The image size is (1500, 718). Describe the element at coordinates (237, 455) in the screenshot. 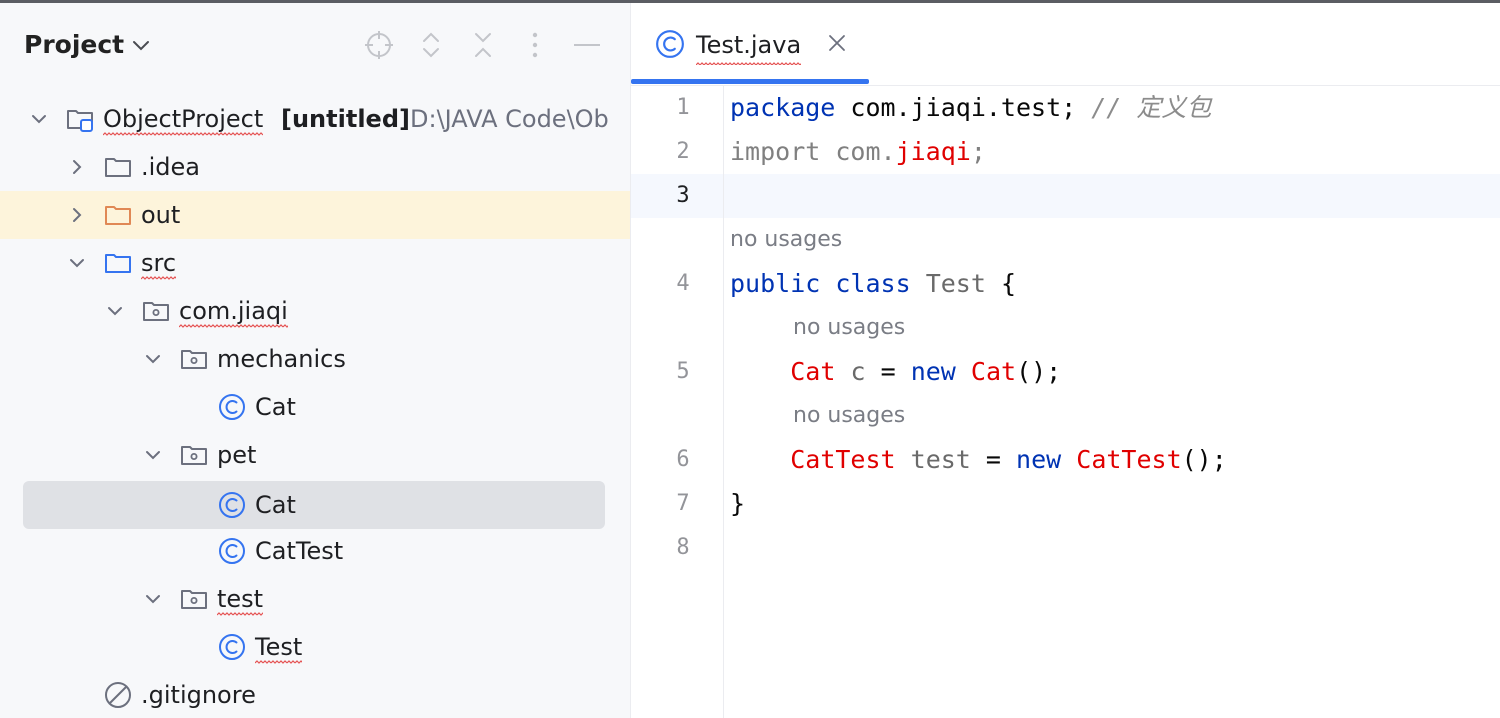

I see `tree-label: pet` at that location.